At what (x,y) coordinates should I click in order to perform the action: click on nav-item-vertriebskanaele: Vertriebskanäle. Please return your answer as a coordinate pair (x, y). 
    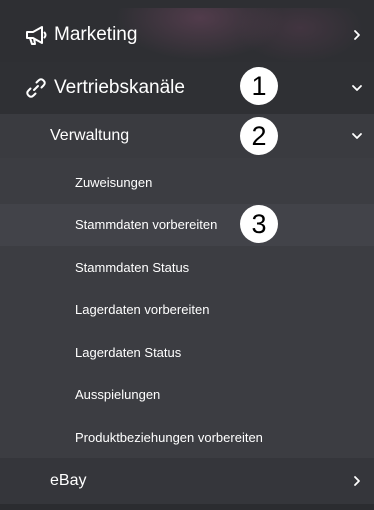
    Looking at the image, I should click on (187, 88).